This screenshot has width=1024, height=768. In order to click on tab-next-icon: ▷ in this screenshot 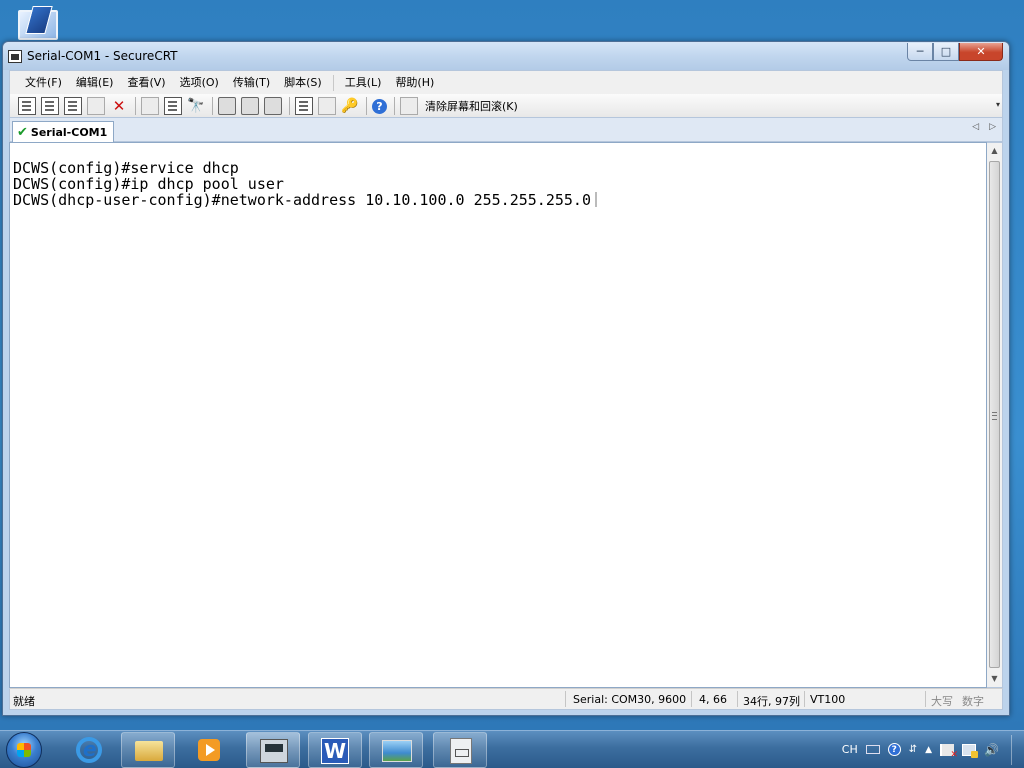, I will do `click(992, 127)`.